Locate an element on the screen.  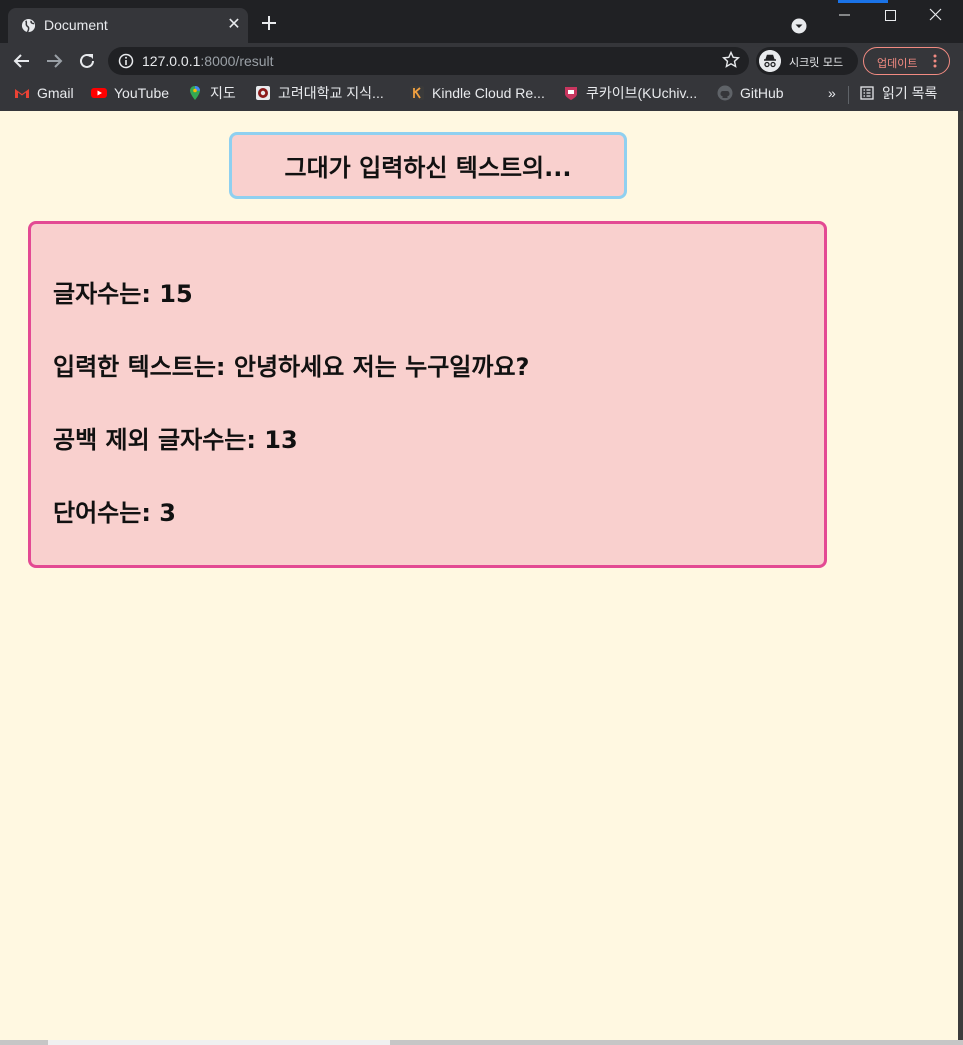
url-host: 127.0.0.1 is located at coordinates (171, 61).